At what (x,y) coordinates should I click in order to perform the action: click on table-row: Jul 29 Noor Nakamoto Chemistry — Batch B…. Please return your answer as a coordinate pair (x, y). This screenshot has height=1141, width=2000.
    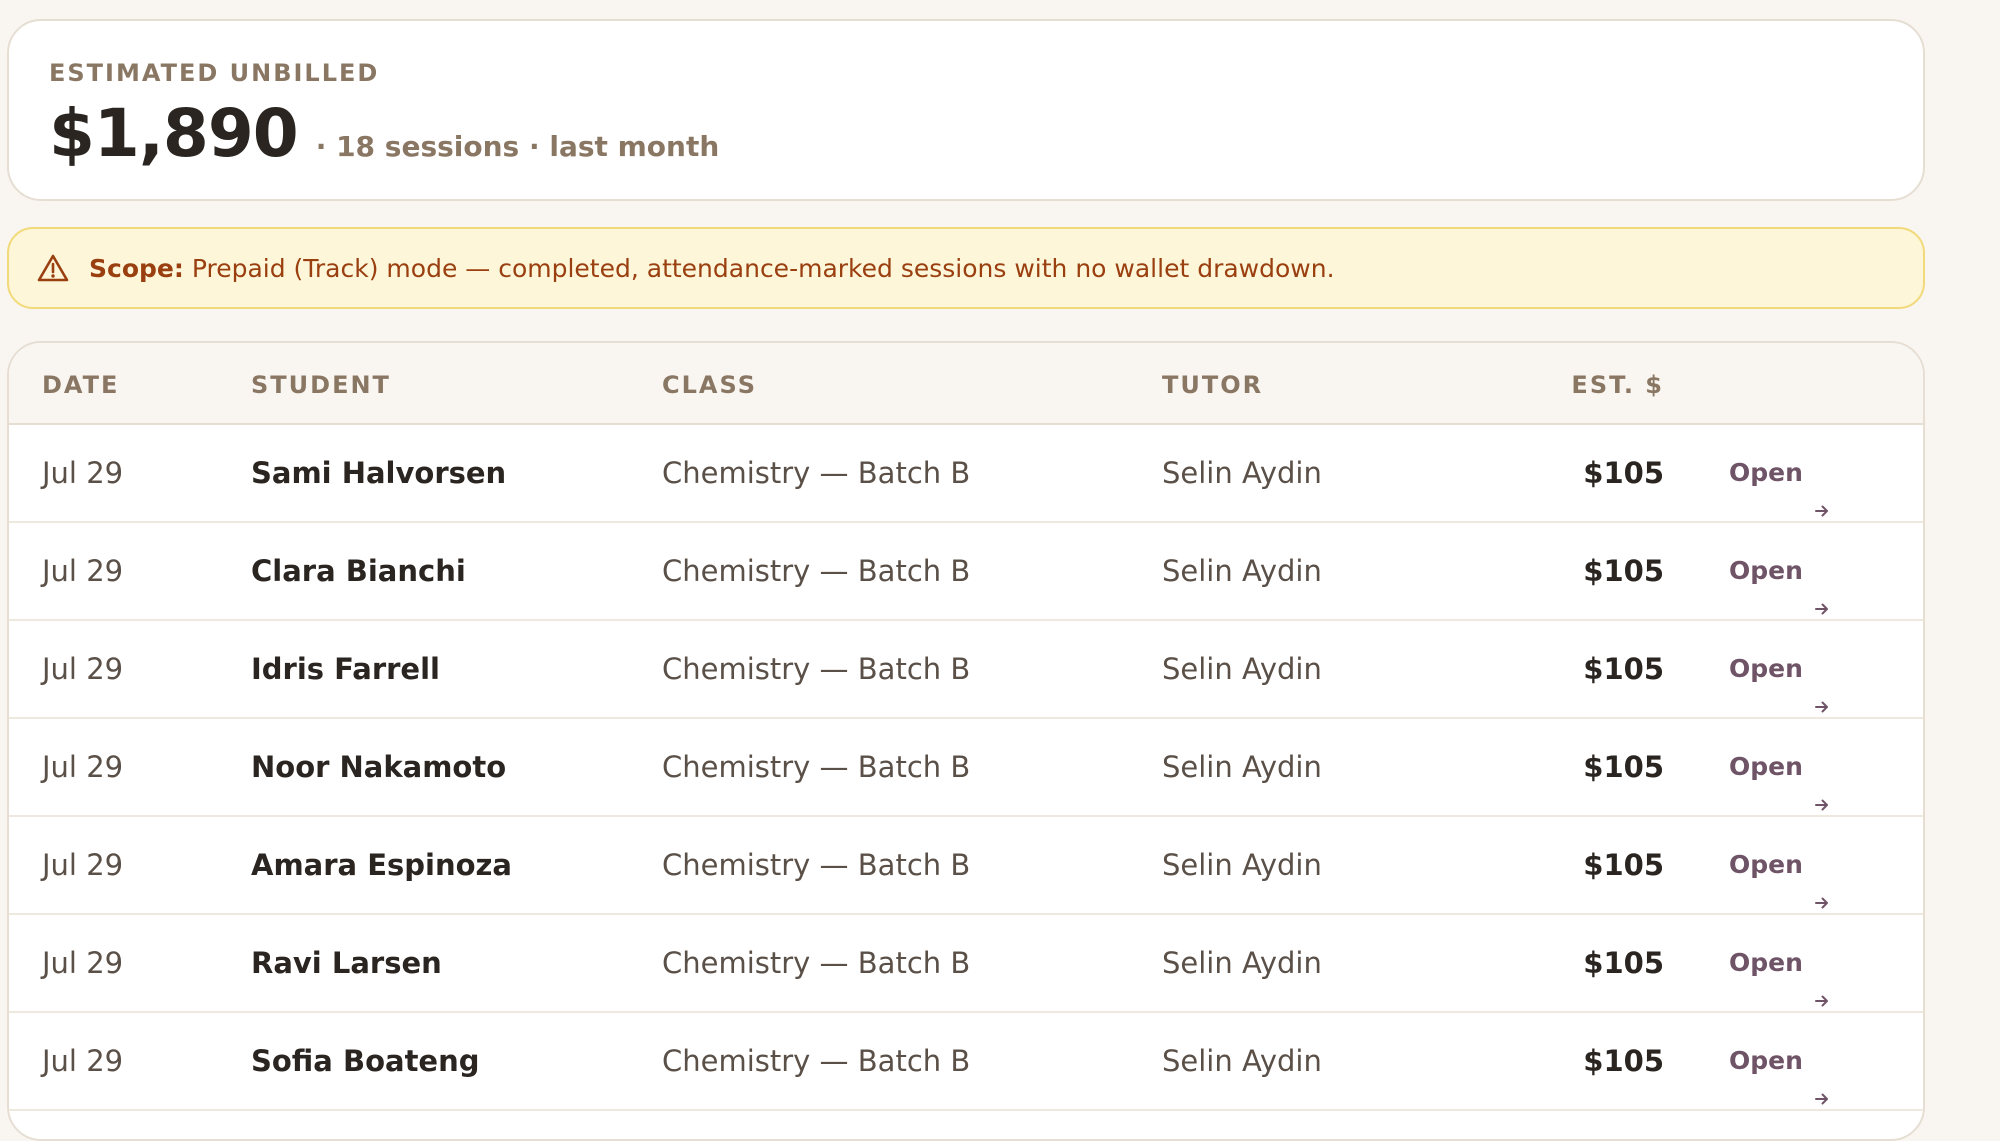
    Looking at the image, I should click on (966, 768).